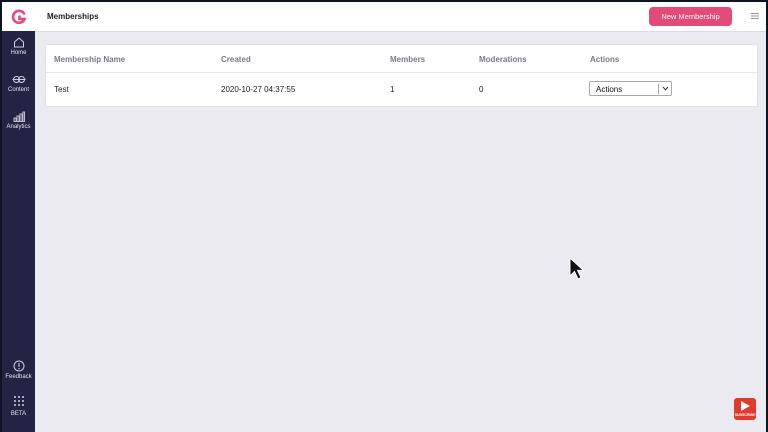  I want to click on actions-dropdown: Actions, so click(630, 88).